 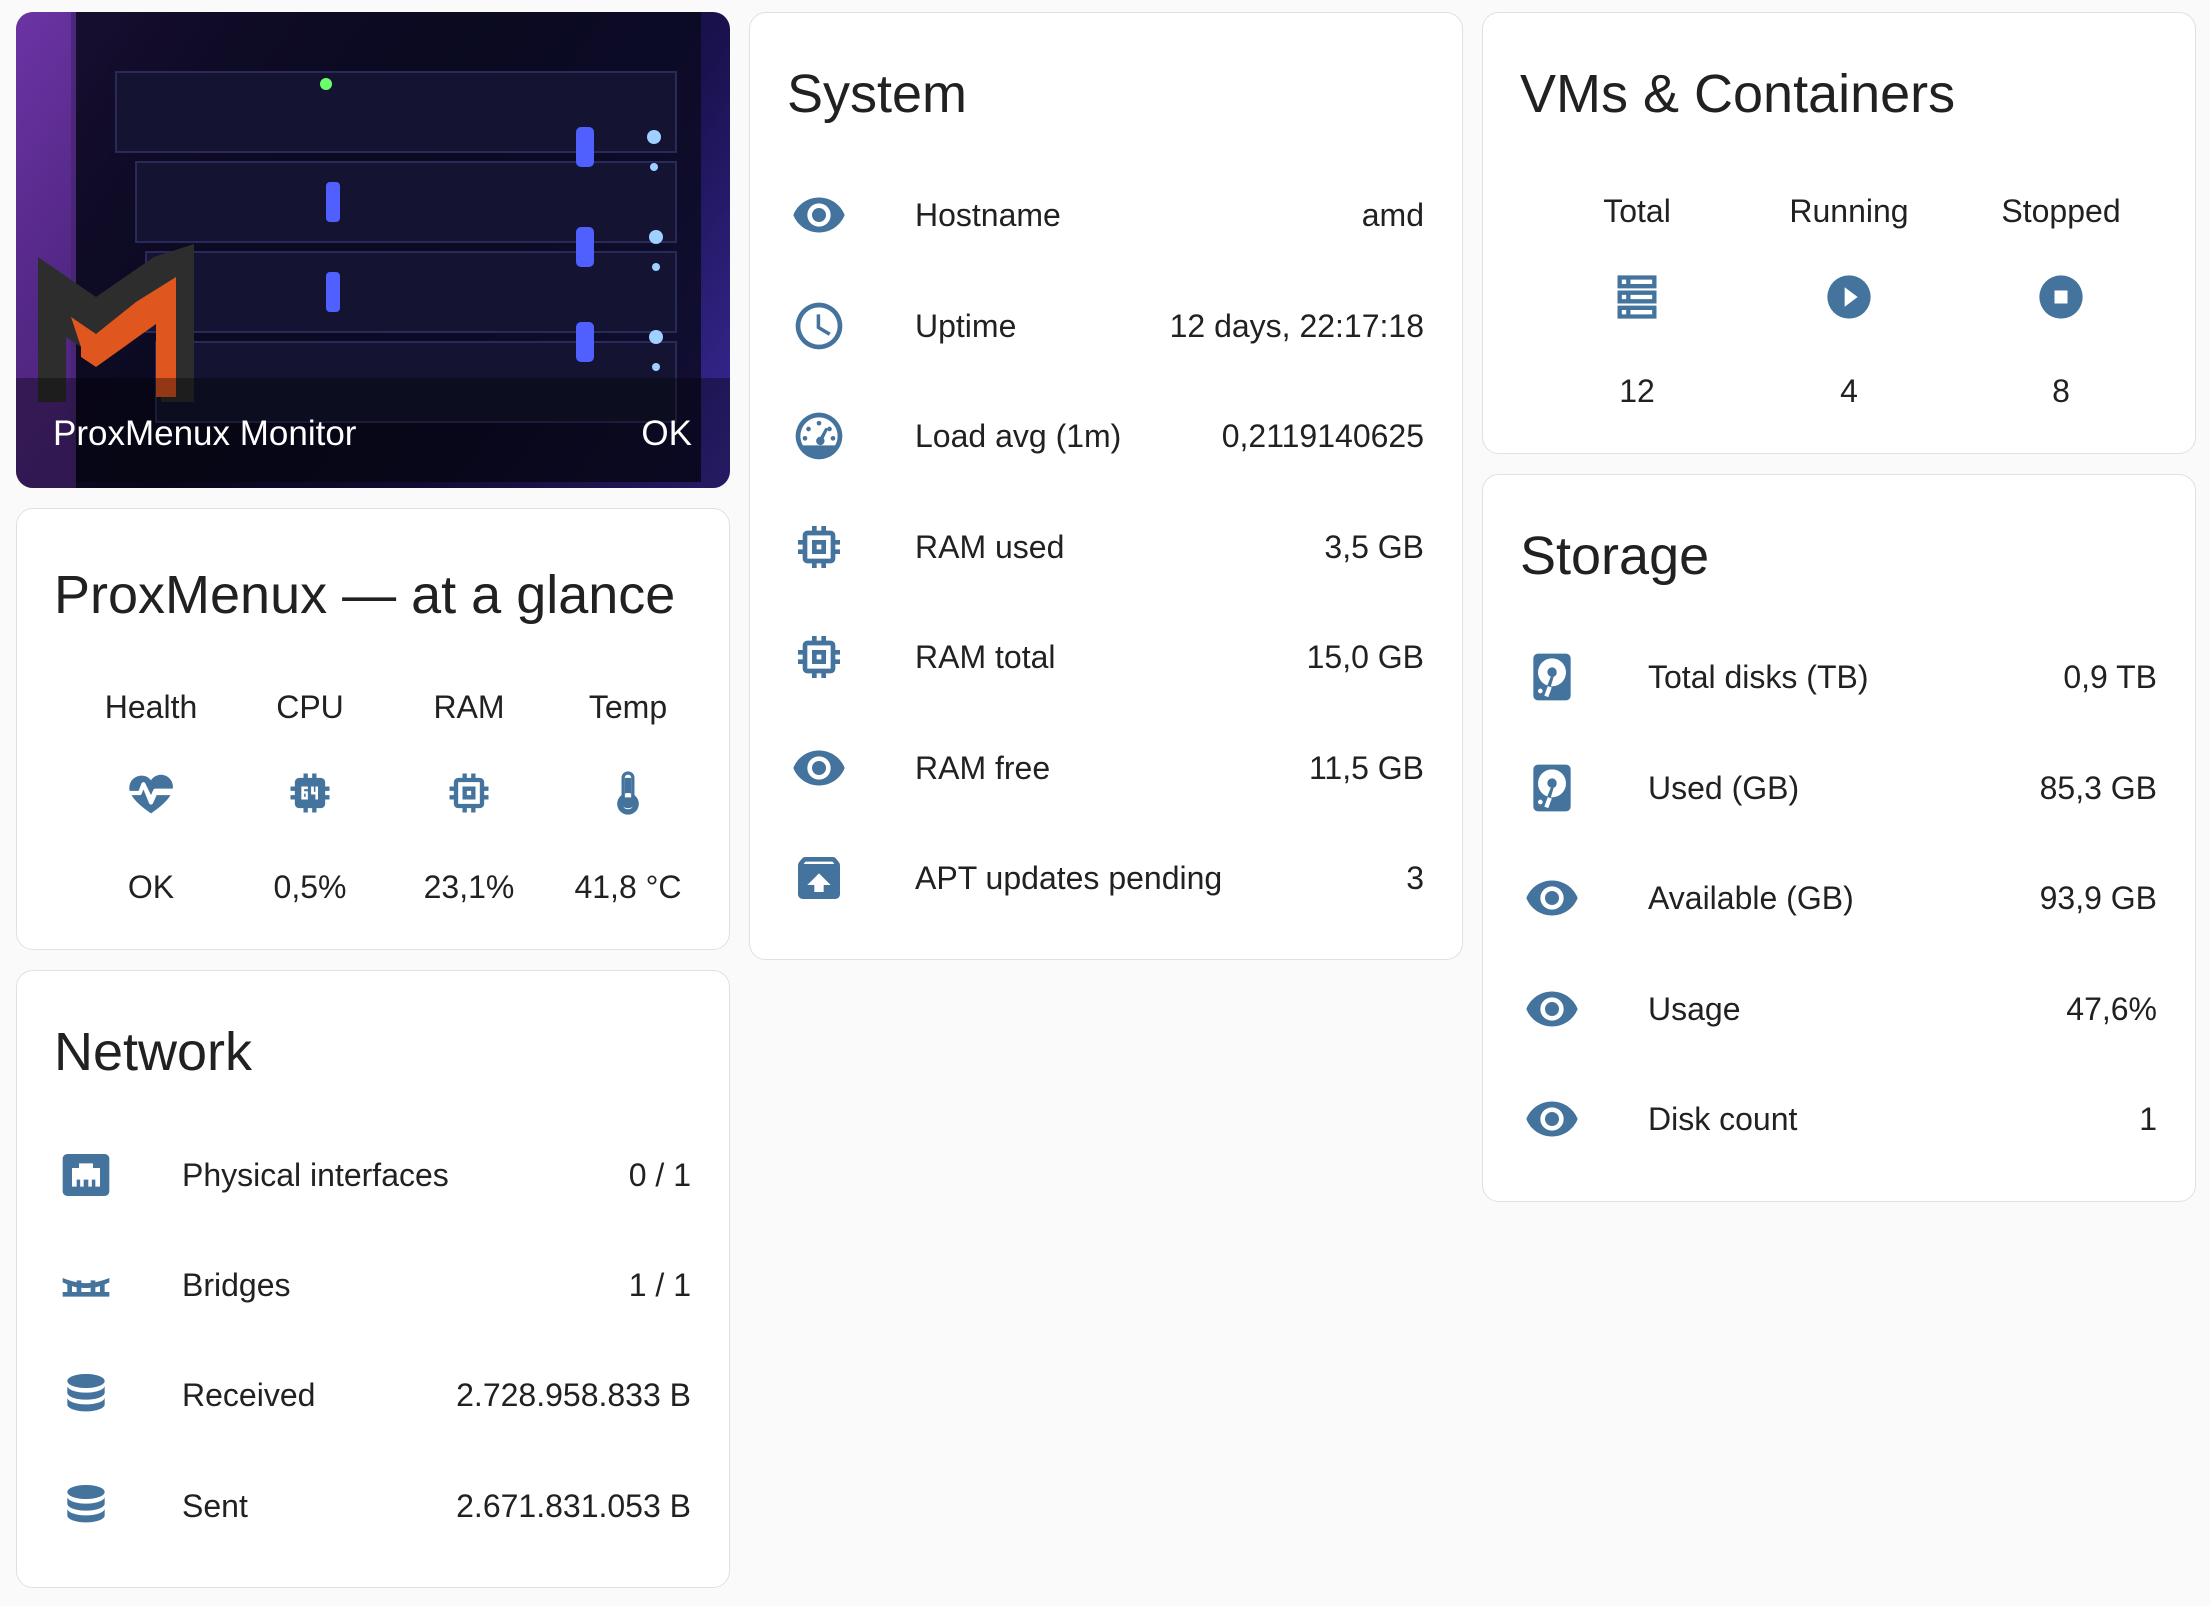 I want to click on vms-running-label: Running, so click(x=1849, y=211).